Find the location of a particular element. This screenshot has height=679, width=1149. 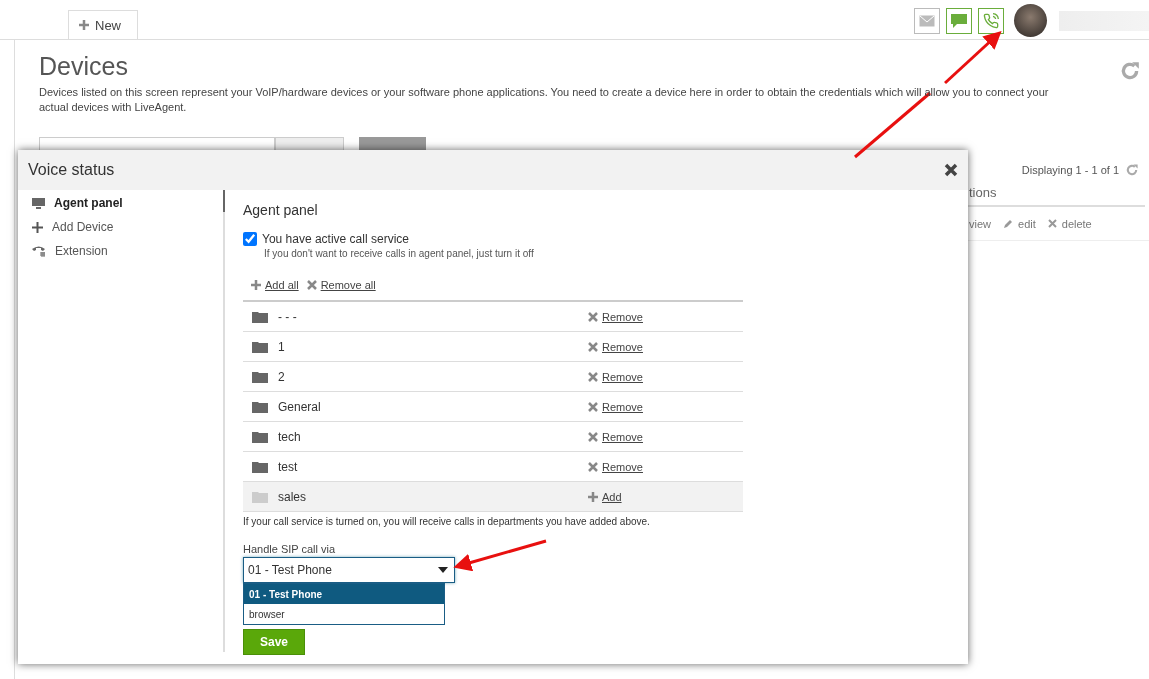

checkbox-hint: If you don't want to receive calls in agent panel, just turn it off is located at coordinates (399, 253).